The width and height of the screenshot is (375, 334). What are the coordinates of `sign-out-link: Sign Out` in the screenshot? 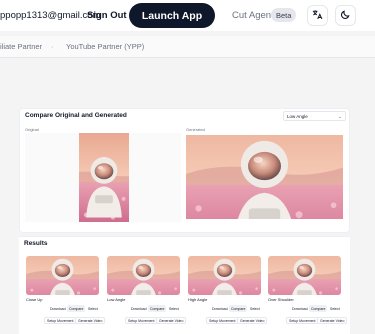 It's located at (107, 15).